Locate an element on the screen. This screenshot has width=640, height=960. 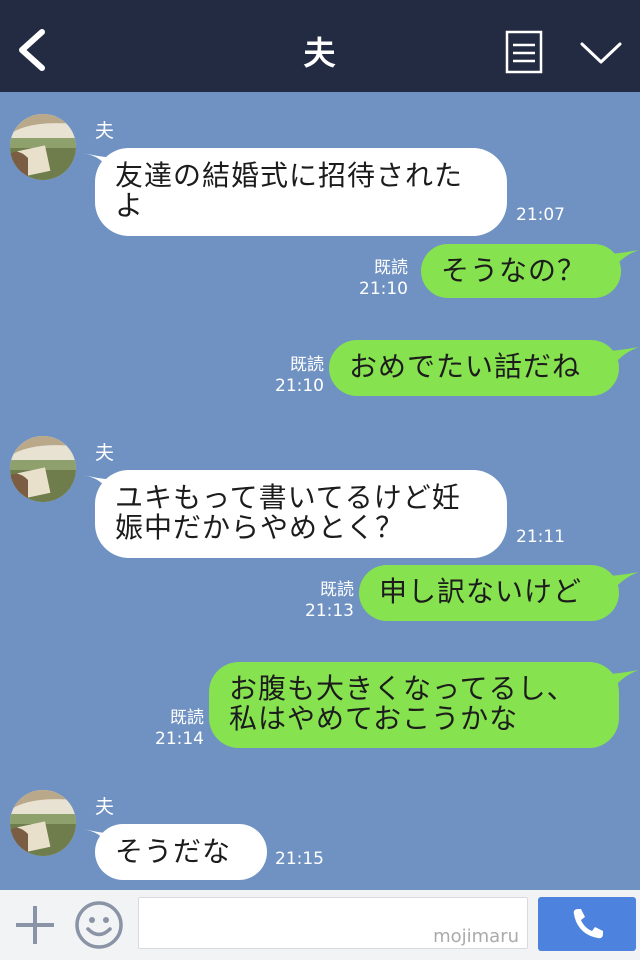
plus-icon is located at coordinates (35, 925).